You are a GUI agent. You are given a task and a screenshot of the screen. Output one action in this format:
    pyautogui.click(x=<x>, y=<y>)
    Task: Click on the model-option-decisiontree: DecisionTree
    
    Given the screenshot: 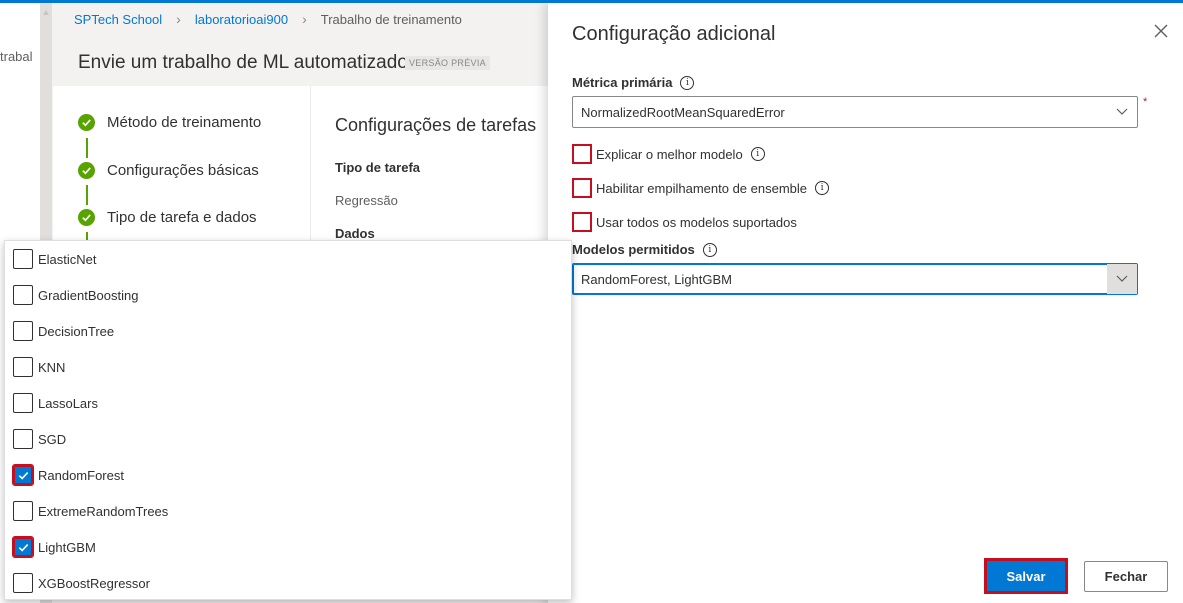 What is the action you would take?
    pyautogui.click(x=63, y=331)
    